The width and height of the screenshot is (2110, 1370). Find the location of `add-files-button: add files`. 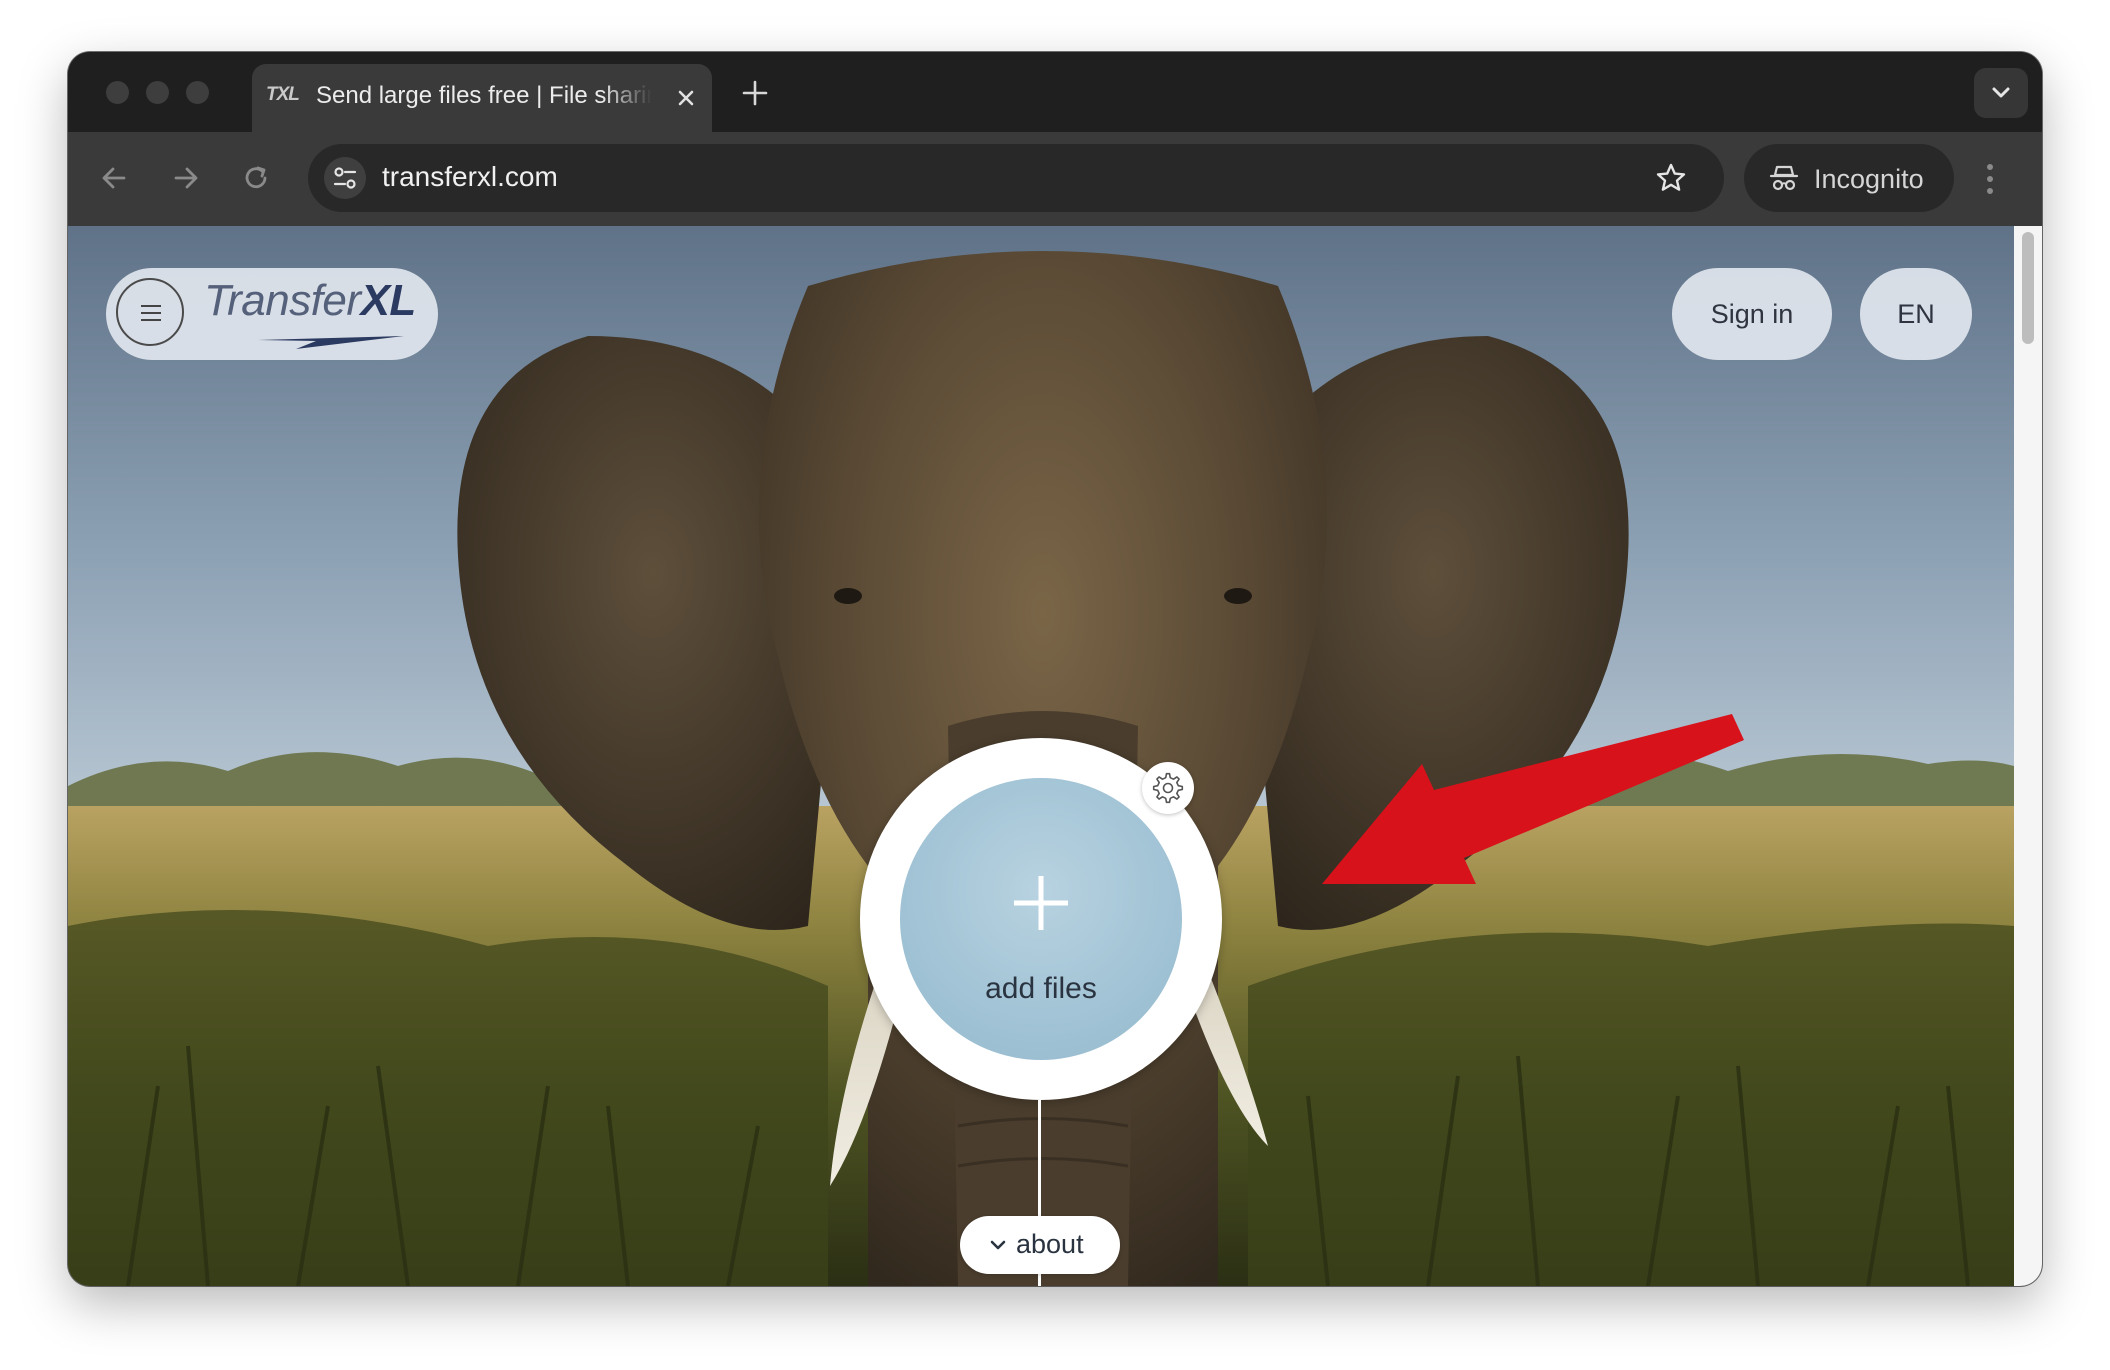

add-files-button: add files is located at coordinates (1041, 919).